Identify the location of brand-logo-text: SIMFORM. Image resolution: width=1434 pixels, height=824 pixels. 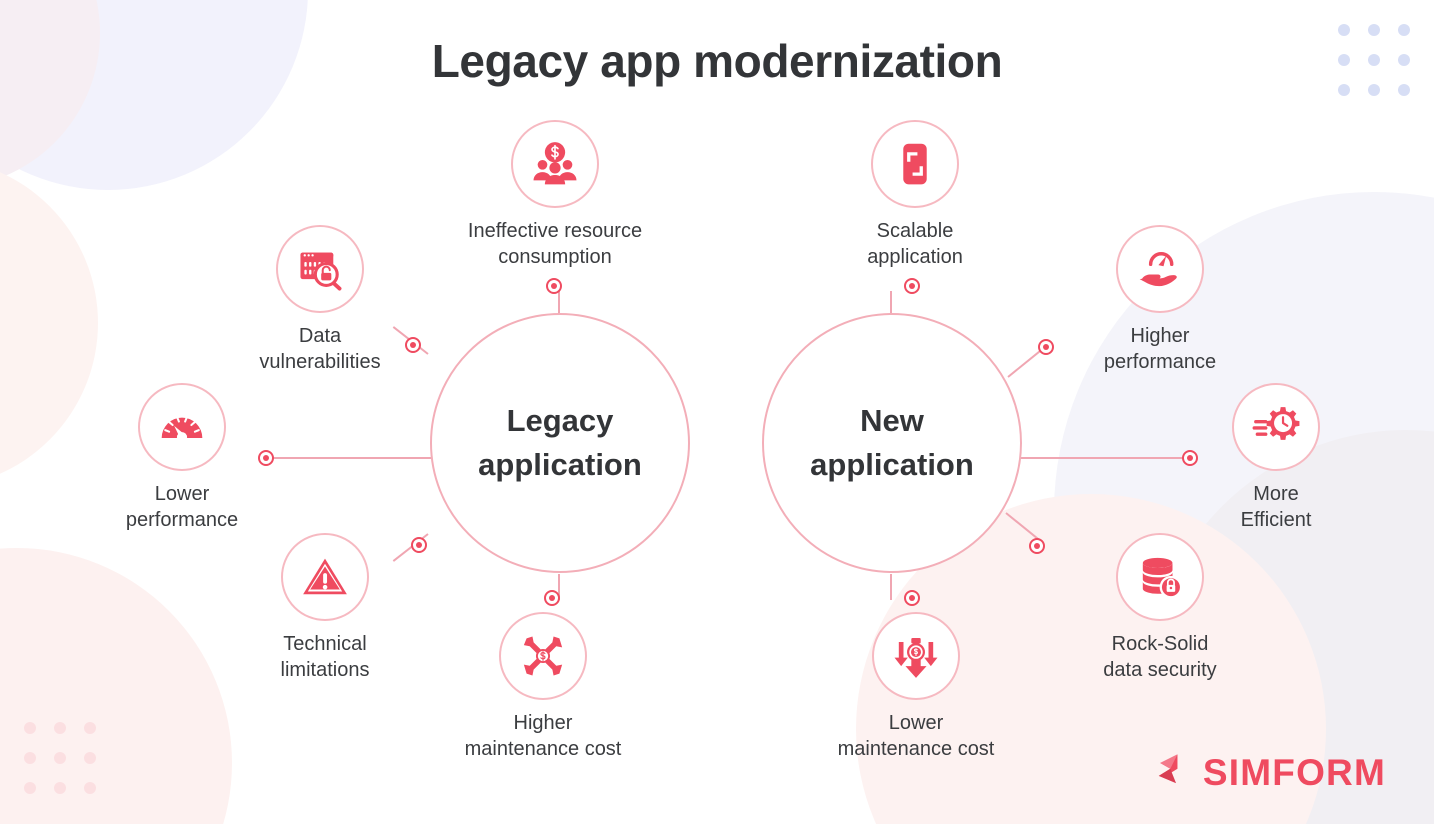
(1294, 772).